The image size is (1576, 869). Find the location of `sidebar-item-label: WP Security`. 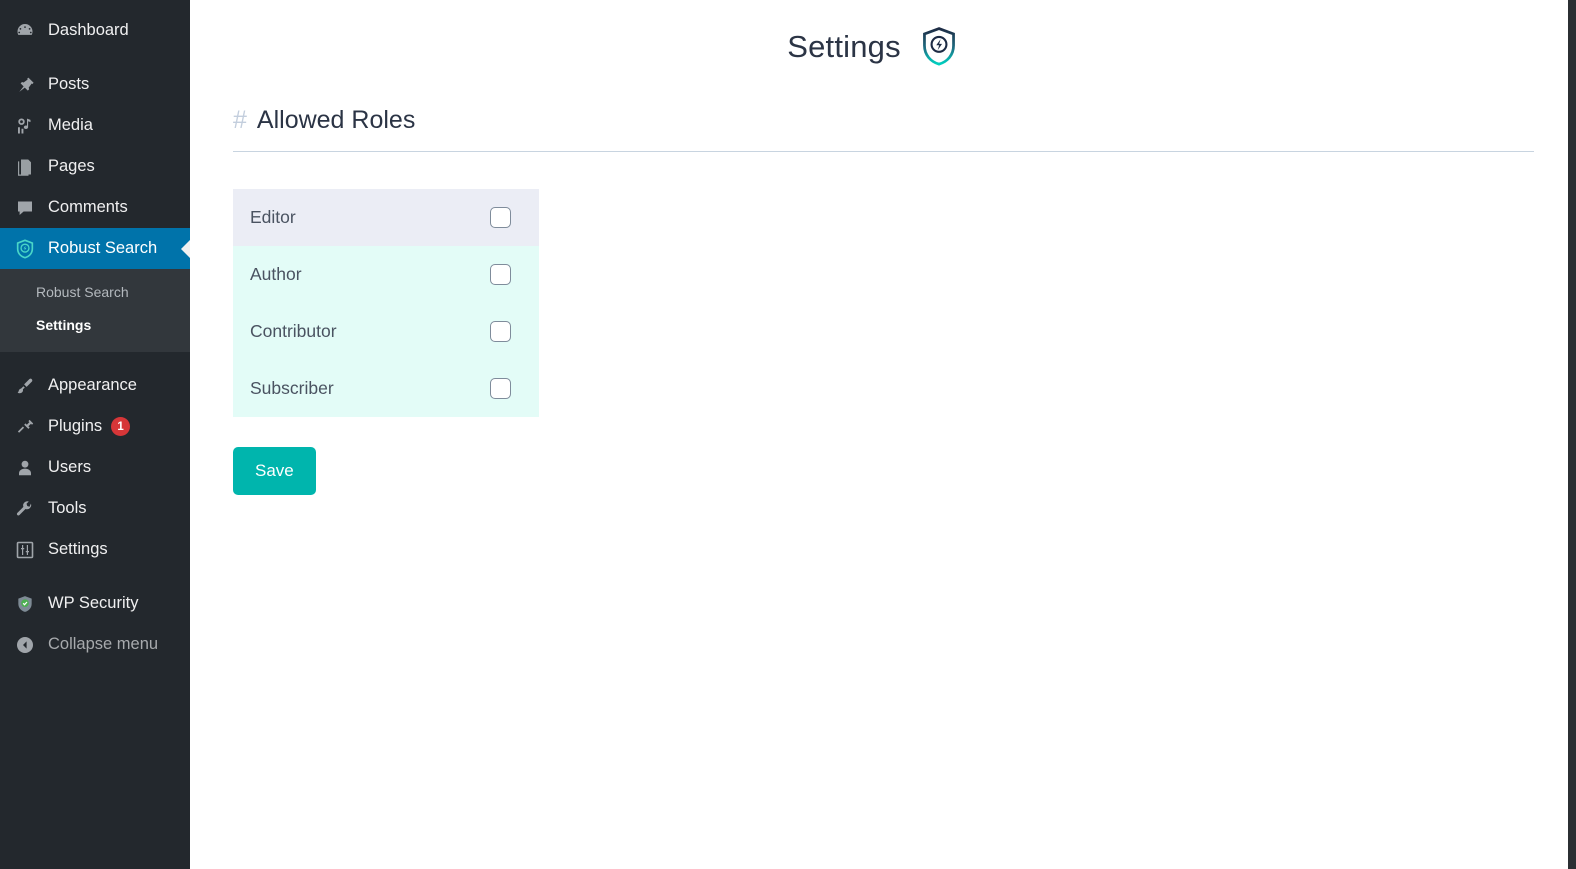

sidebar-item-label: WP Security is located at coordinates (93, 603).